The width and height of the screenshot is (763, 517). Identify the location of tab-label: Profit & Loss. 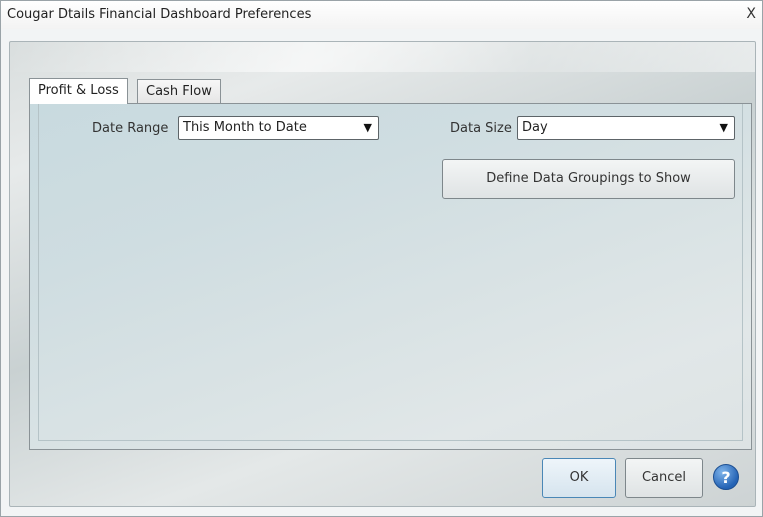
(78, 90).